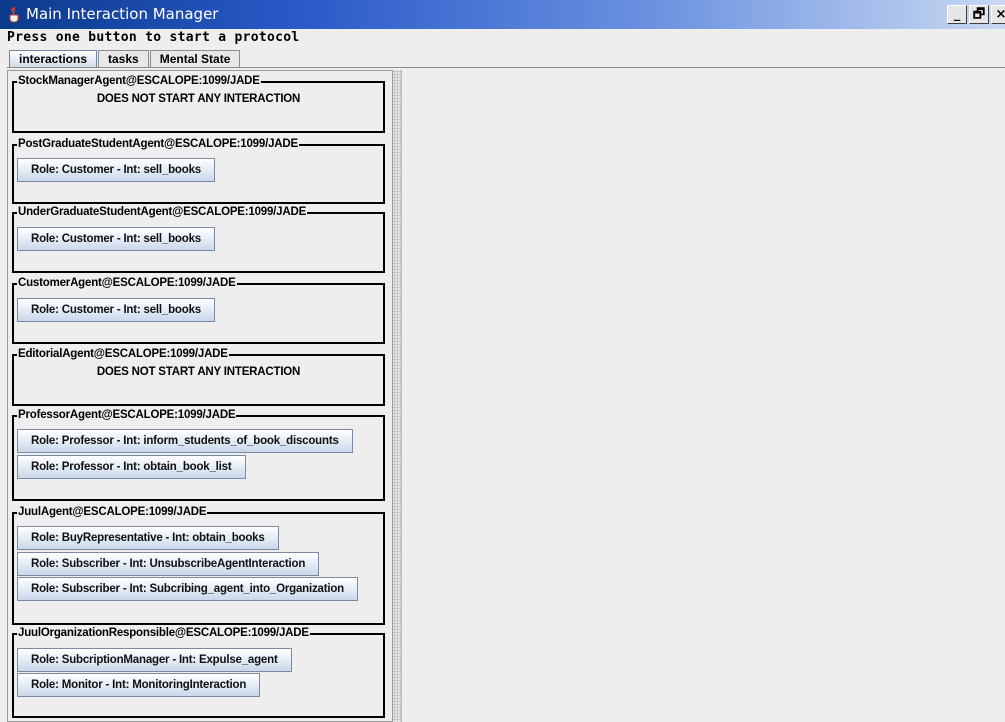 This screenshot has width=1005, height=722. I want to click on role-button: Role: Professor - Int: obtain_book_list, so click(131, 467).